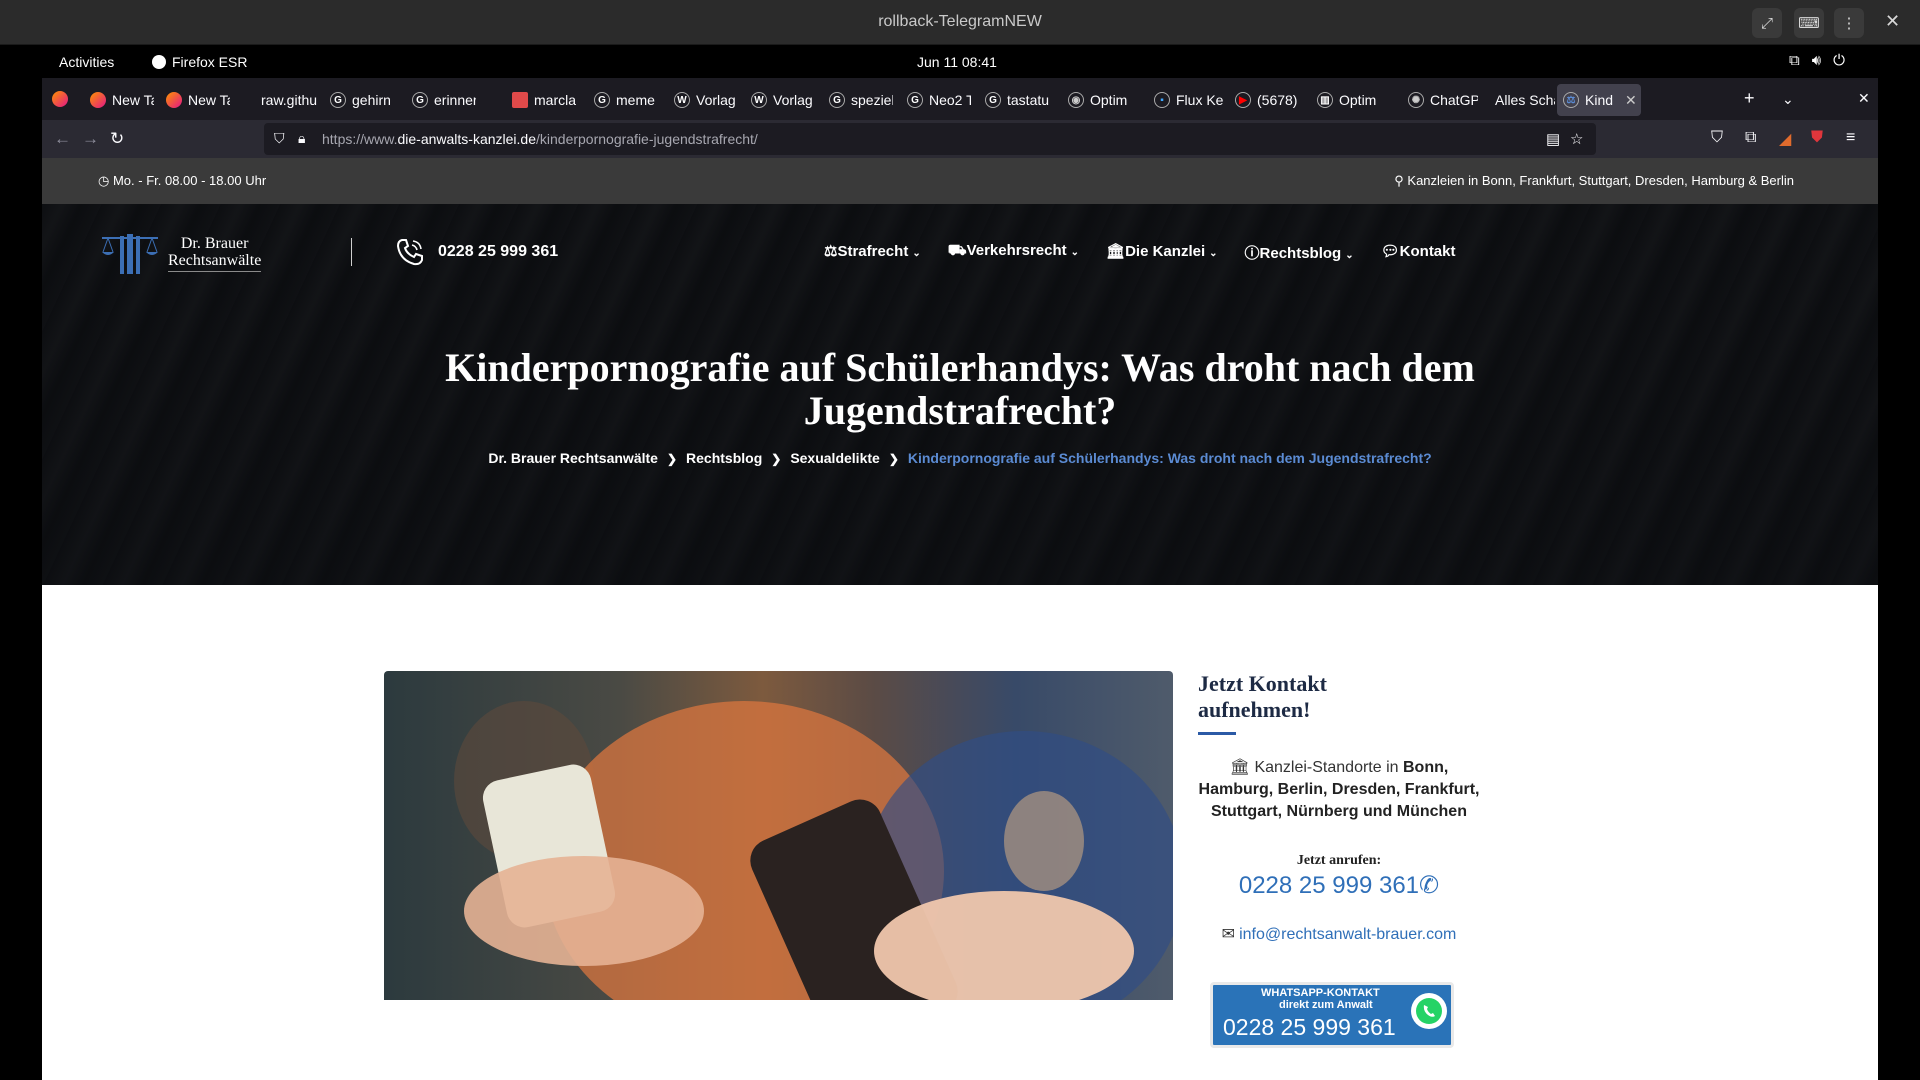 The width and height of the screenshot is (1920, 1080). What do you see at coordinates (199, 62) in the screenshot?
I see `app-menu: Firefox ESR` at bounding box center [199, 62].